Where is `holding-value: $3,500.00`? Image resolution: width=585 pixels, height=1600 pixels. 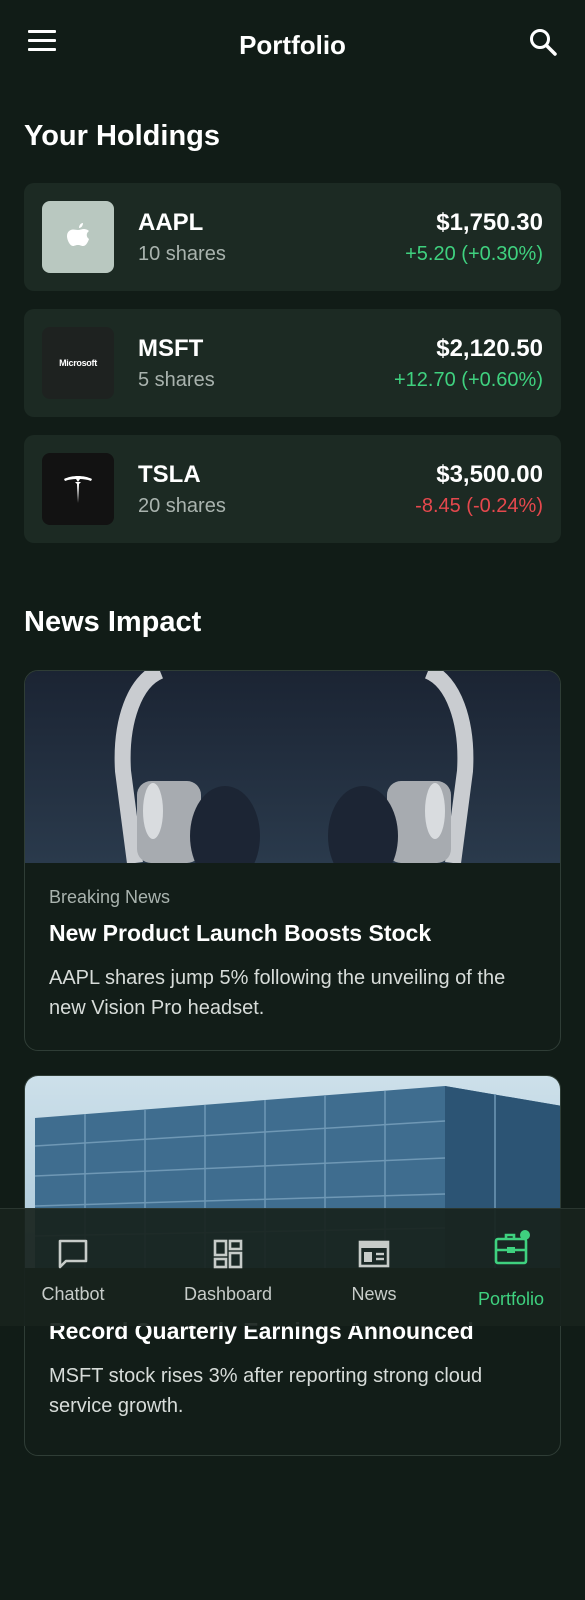 holding-value: $3,500.00 is located at coordinates (489, 474).